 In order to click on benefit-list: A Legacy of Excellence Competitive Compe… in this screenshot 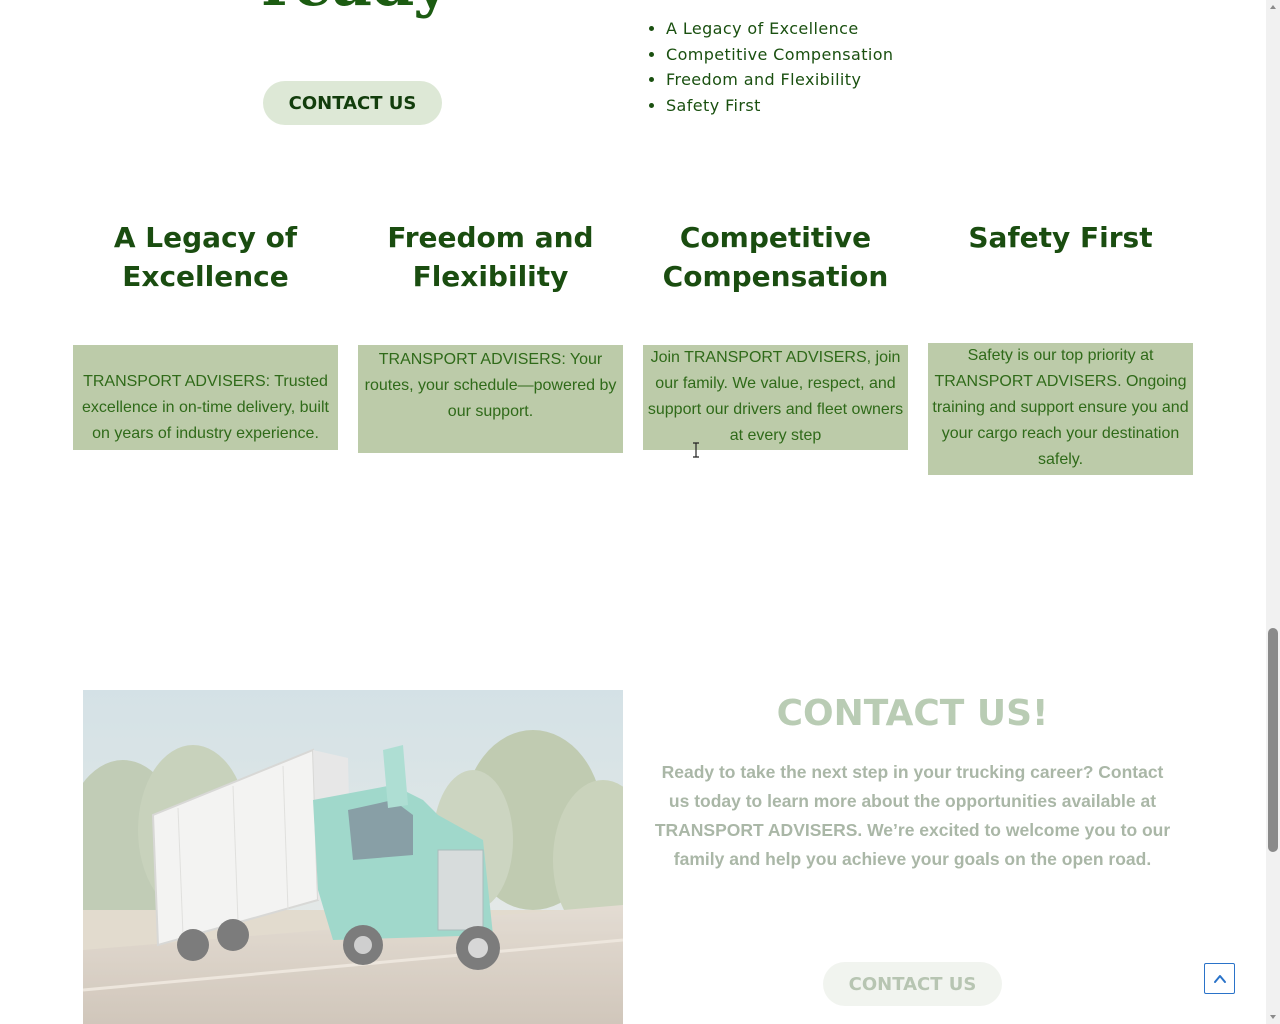, I will do `click(770, 67)`.